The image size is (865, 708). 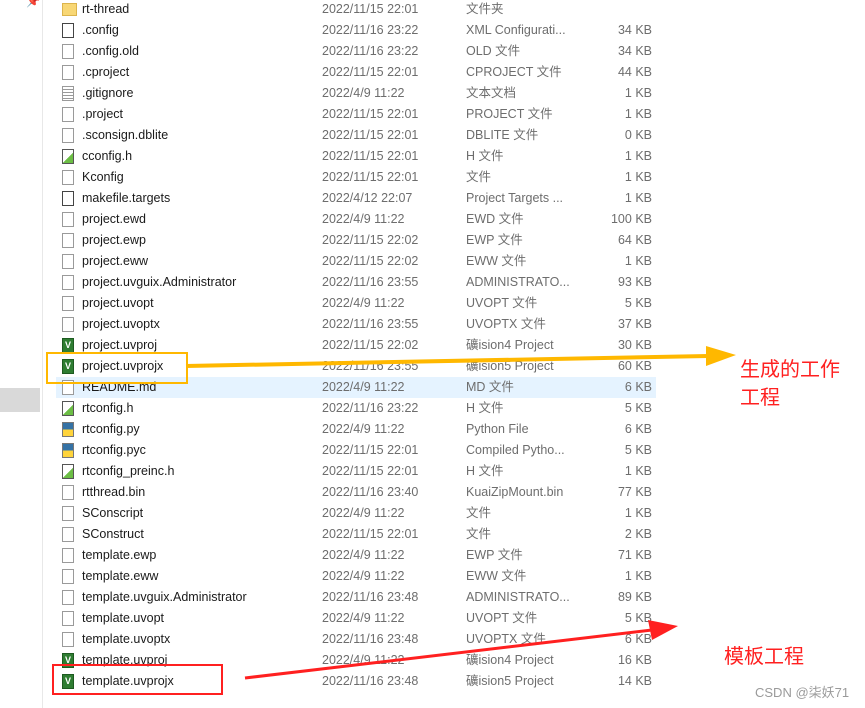 I want to click on yellow-arrow-head, so click(x=721, y=356).